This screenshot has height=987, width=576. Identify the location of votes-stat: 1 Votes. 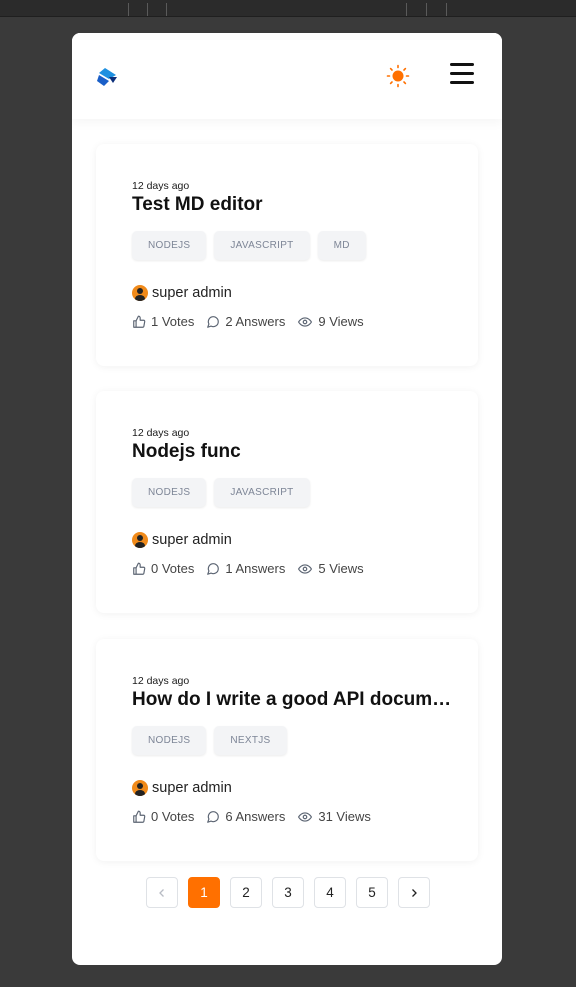
(163, 321).